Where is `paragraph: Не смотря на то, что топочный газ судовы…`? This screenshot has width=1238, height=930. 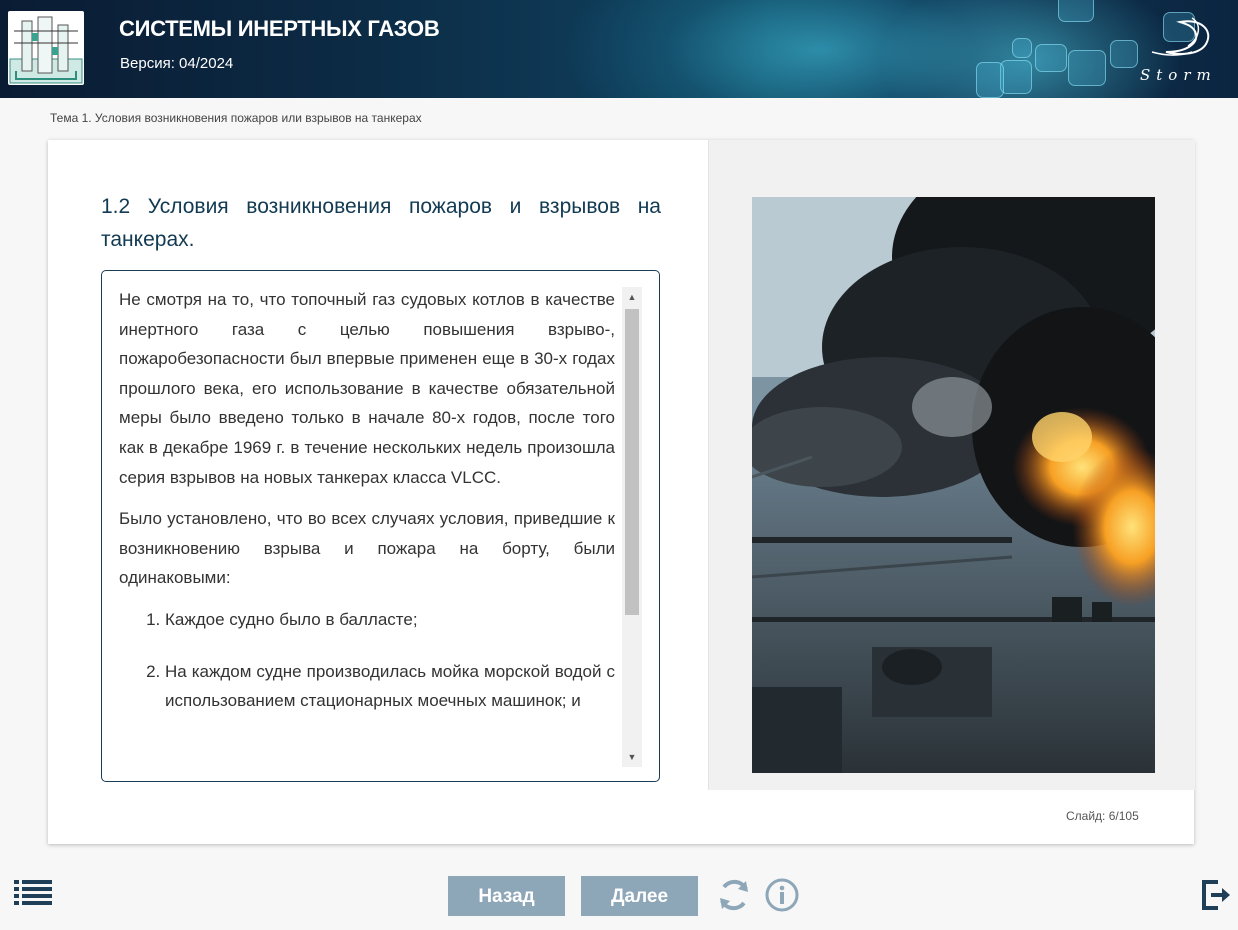
paragraph: Не смотря на то, что топочный газ судовы… is located at coordinates (367, 388).